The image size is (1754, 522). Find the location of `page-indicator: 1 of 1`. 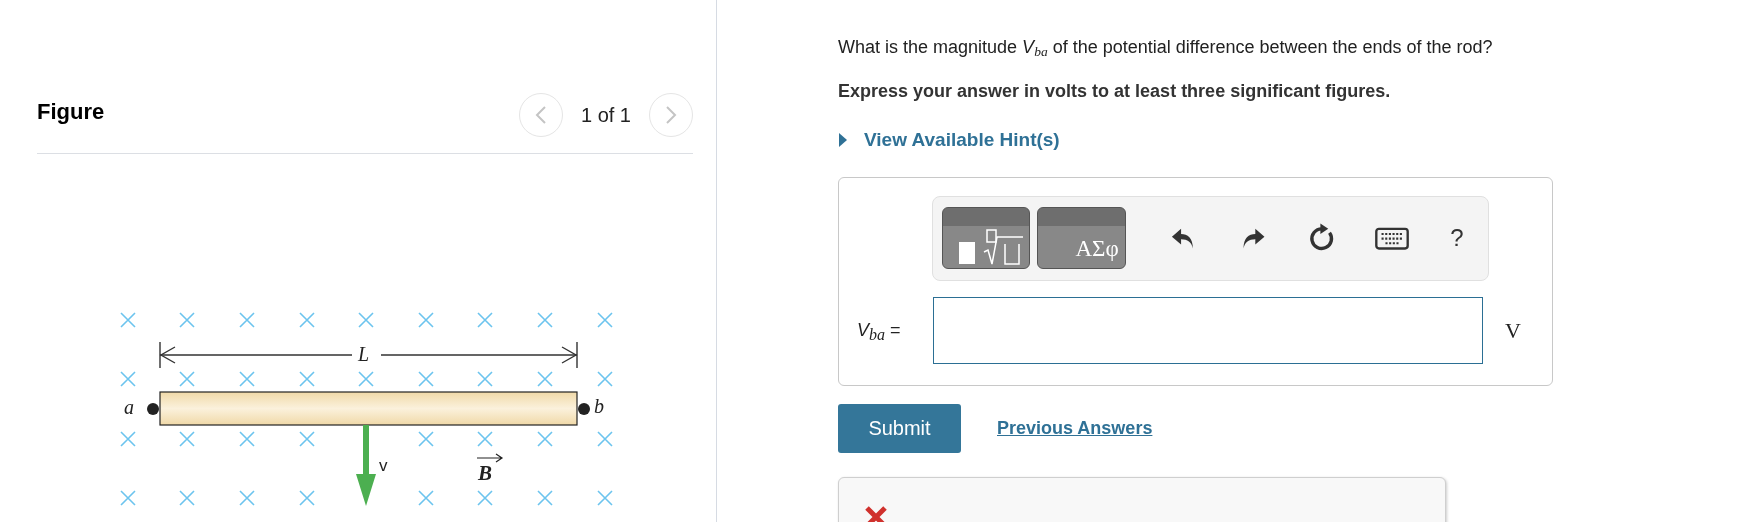

page-indicator: 1 of 1 is located at coordinates (605, 115).